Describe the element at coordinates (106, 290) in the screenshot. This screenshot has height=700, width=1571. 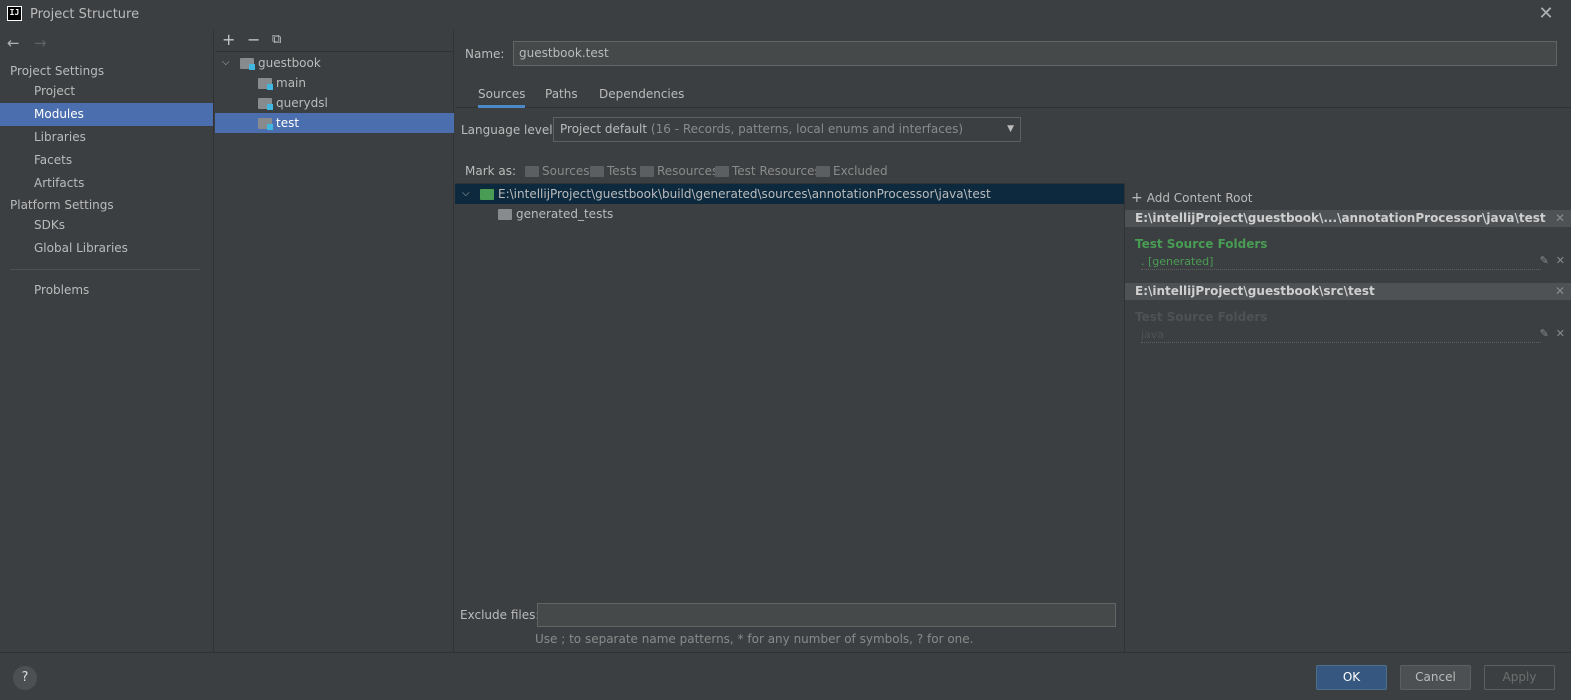
I see `sidebar-item-problems: Problems` at that location.